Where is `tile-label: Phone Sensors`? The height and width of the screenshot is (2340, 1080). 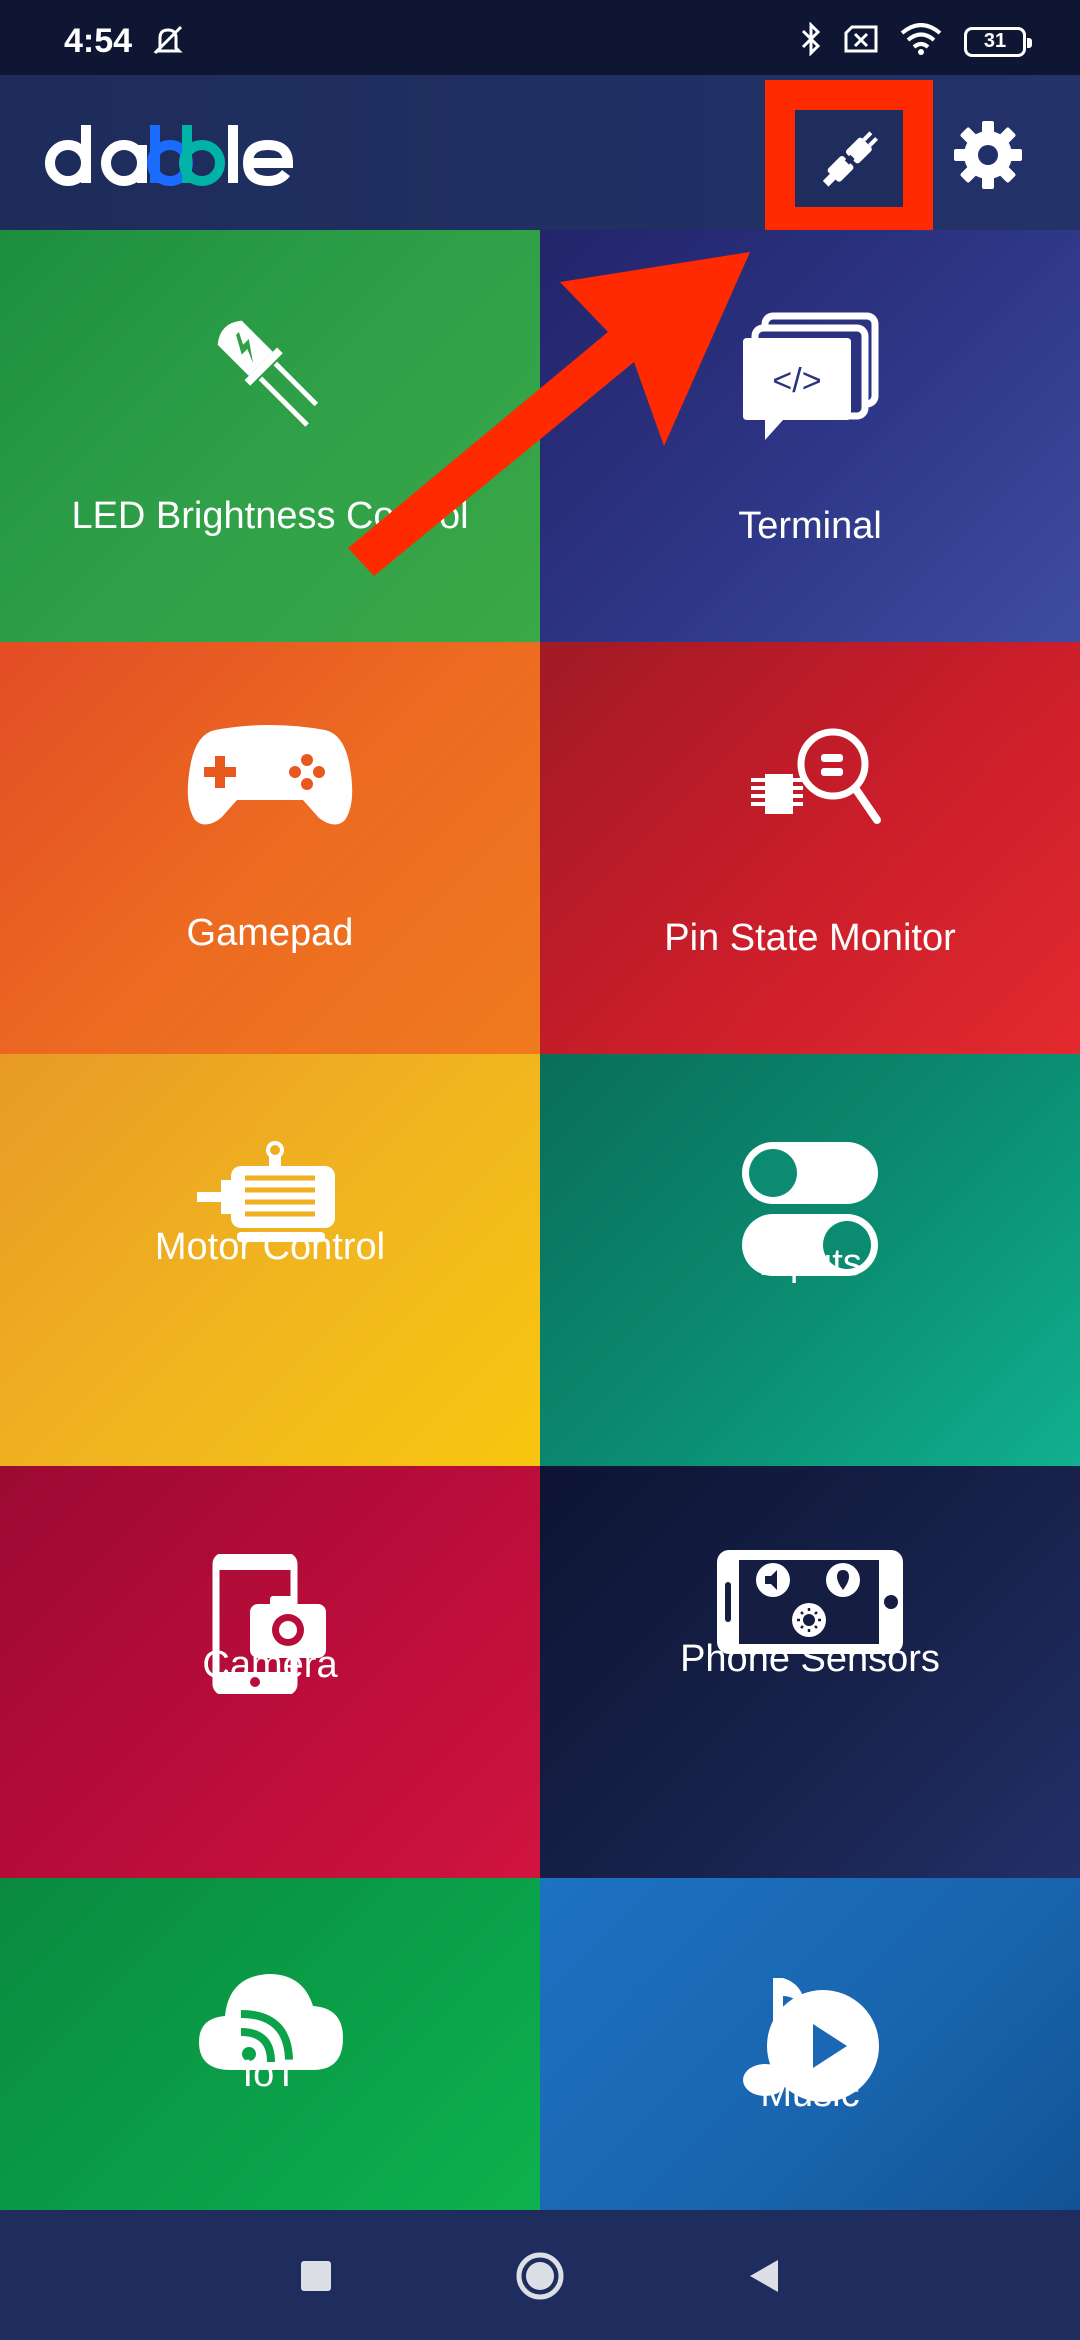
tile-label: Phone Sensors is located at coordinates (810, 1659).